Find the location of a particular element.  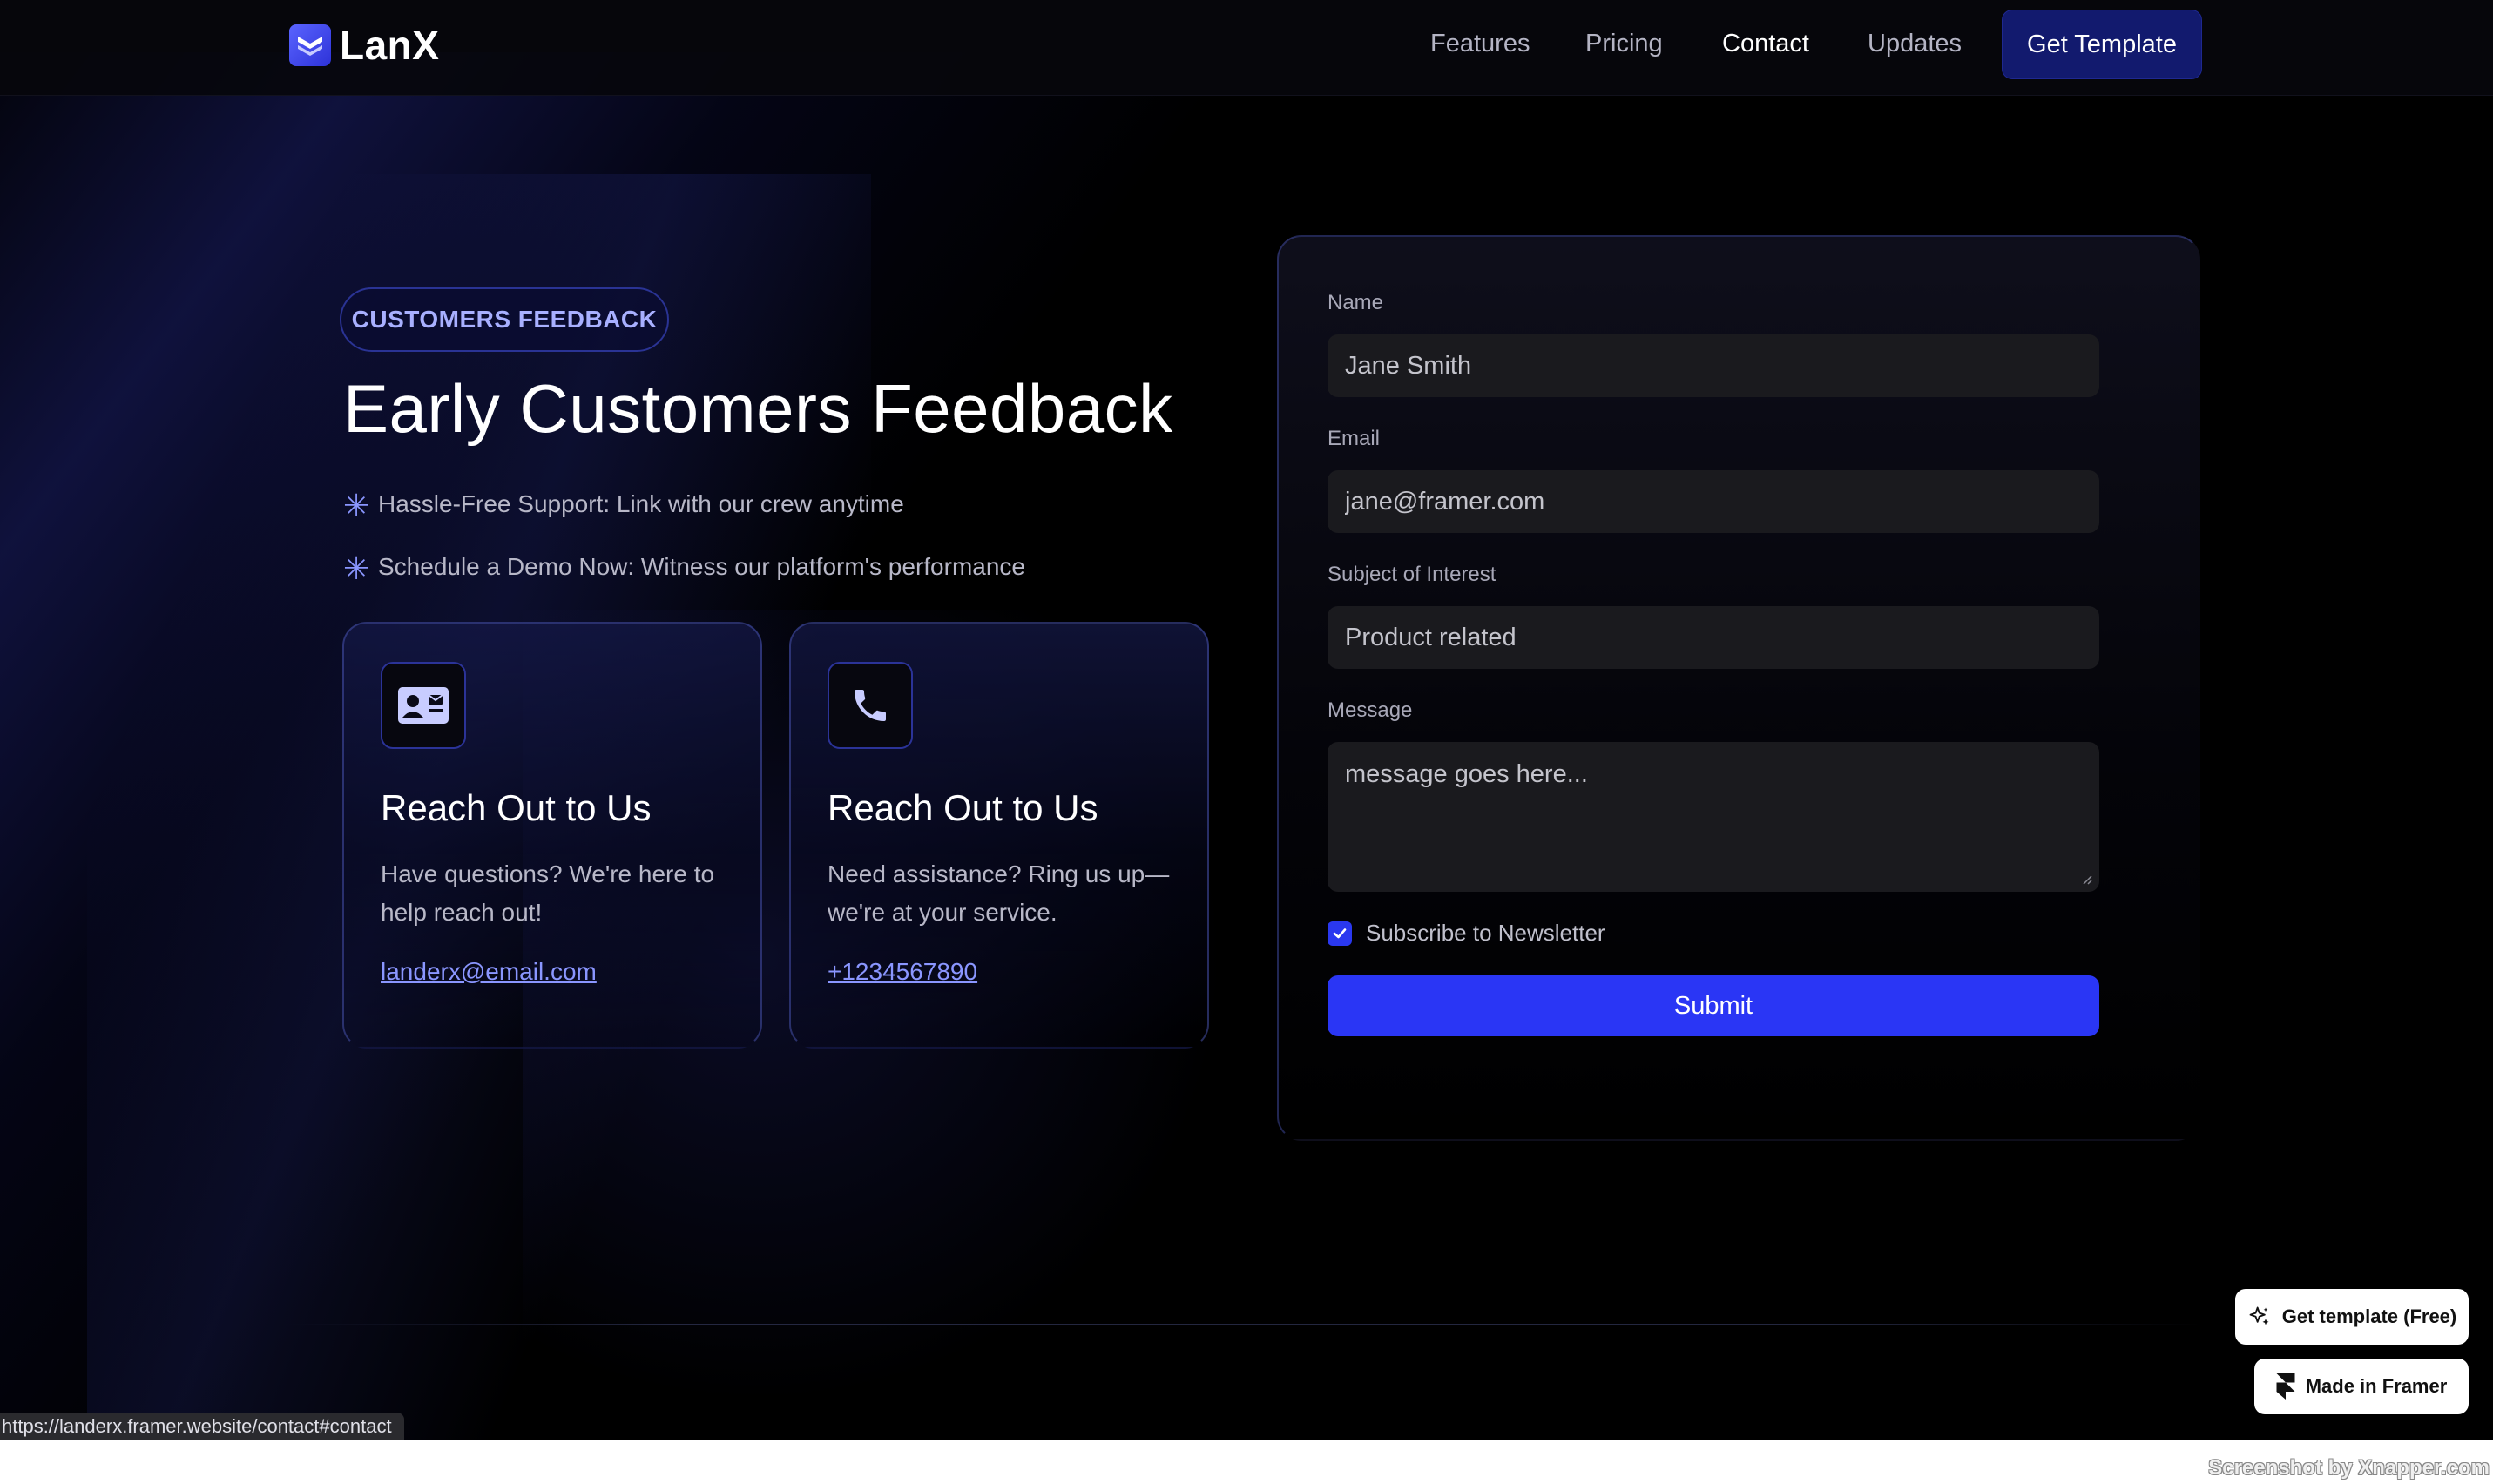

newsletter-label: Subscribe to Newsletter is located at coordinates (1486, 933).